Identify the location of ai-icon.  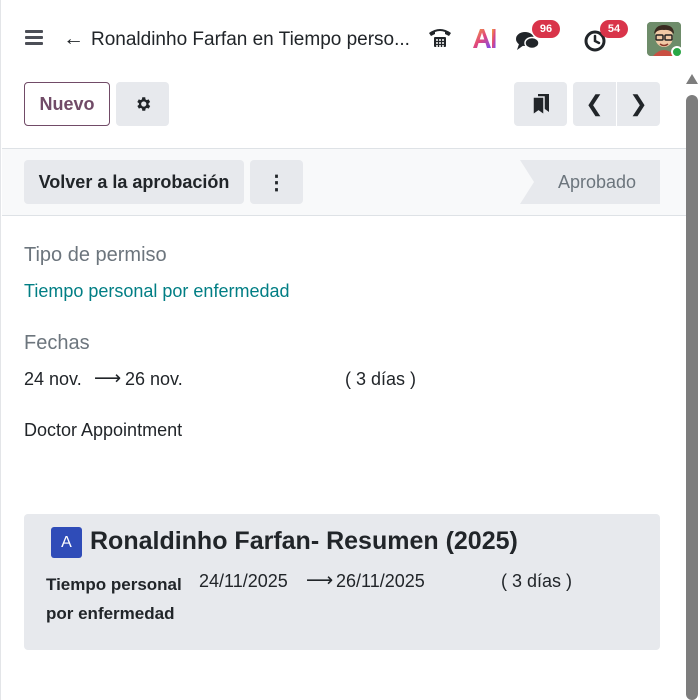
(484, 39).